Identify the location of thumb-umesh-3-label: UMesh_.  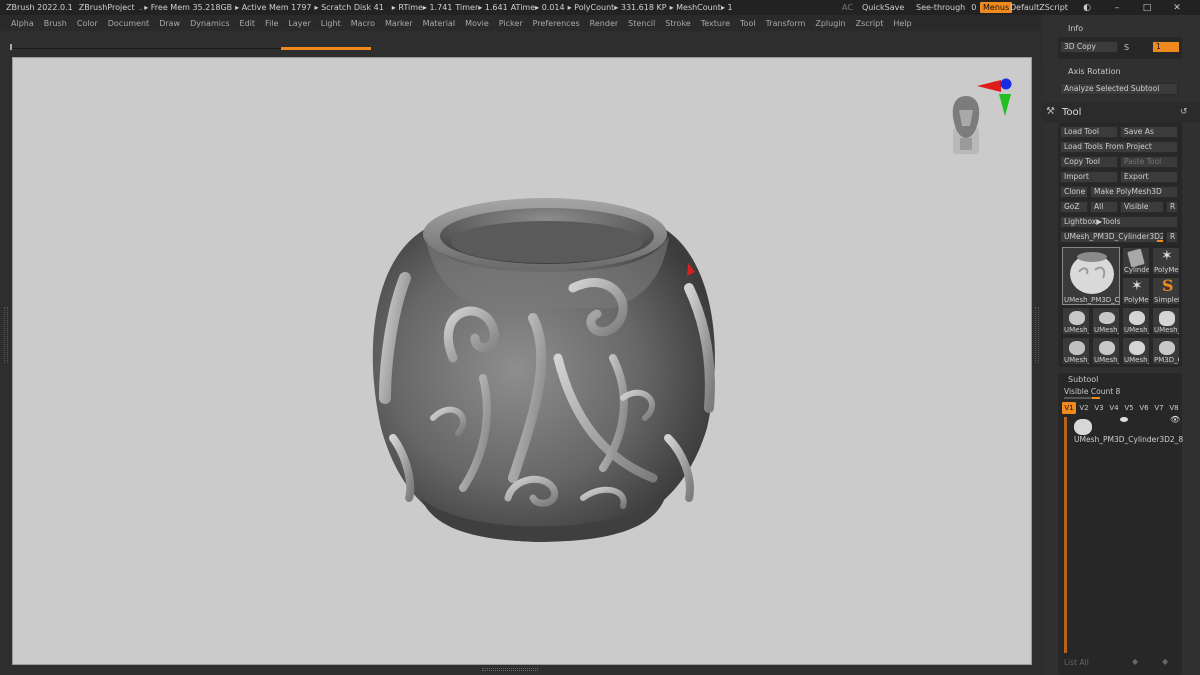
(1137, 330).